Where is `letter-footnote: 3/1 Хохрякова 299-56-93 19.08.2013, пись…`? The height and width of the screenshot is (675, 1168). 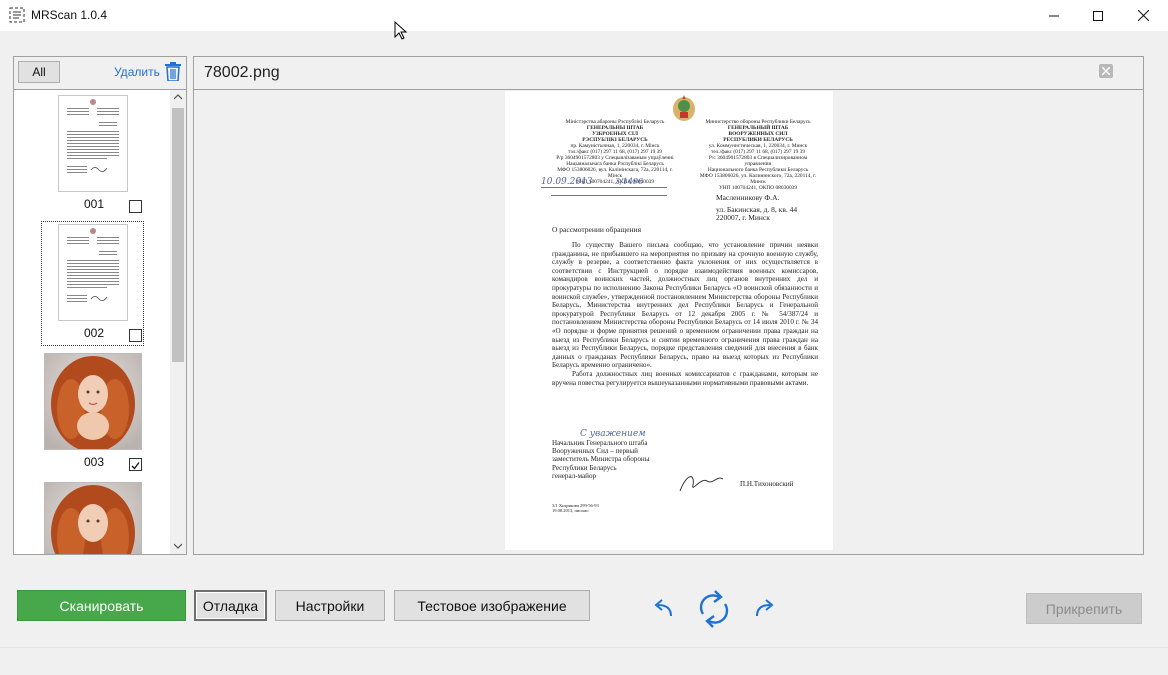
letter-footnote: 3/1 Хохрякова 299-56-93 19.08.2013, пись… is located at coordinates (575, 508).